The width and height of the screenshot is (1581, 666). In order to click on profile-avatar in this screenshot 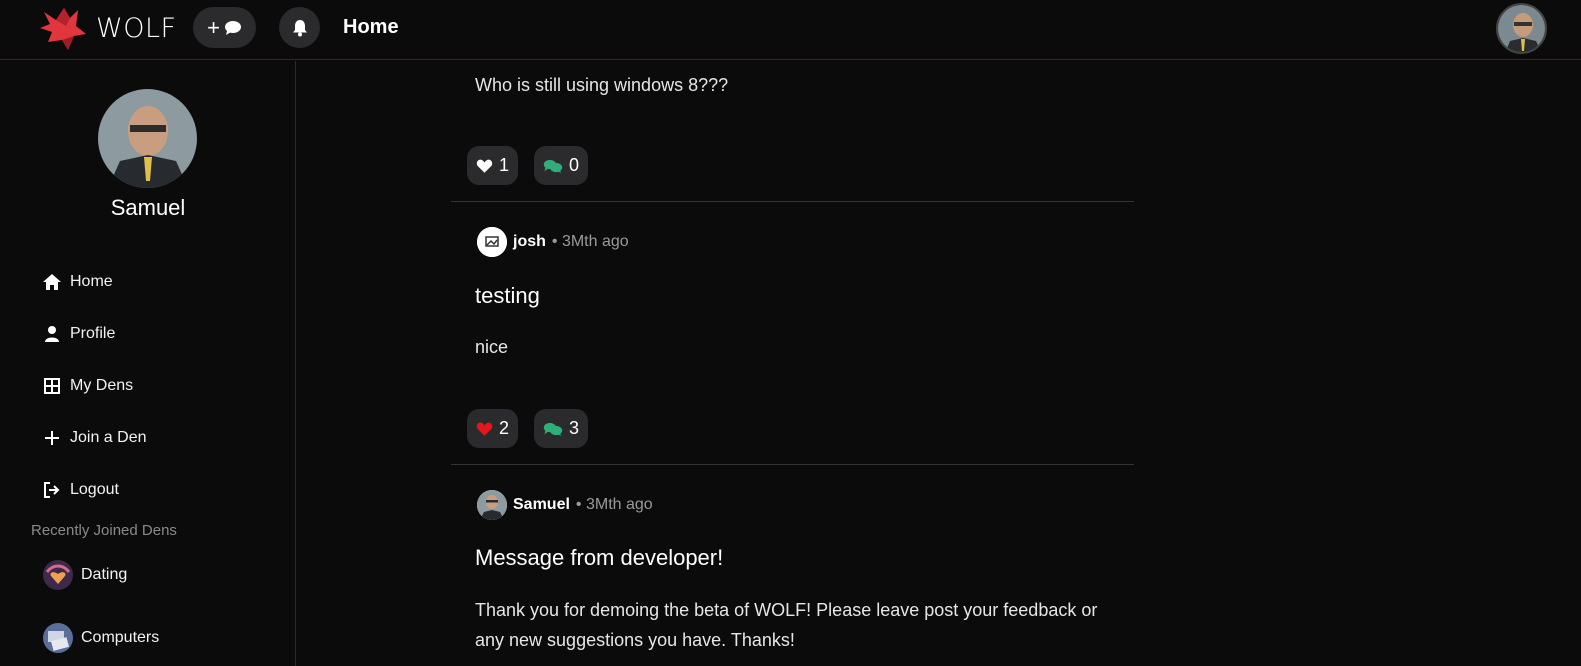, I will do `click(147, 138)`.